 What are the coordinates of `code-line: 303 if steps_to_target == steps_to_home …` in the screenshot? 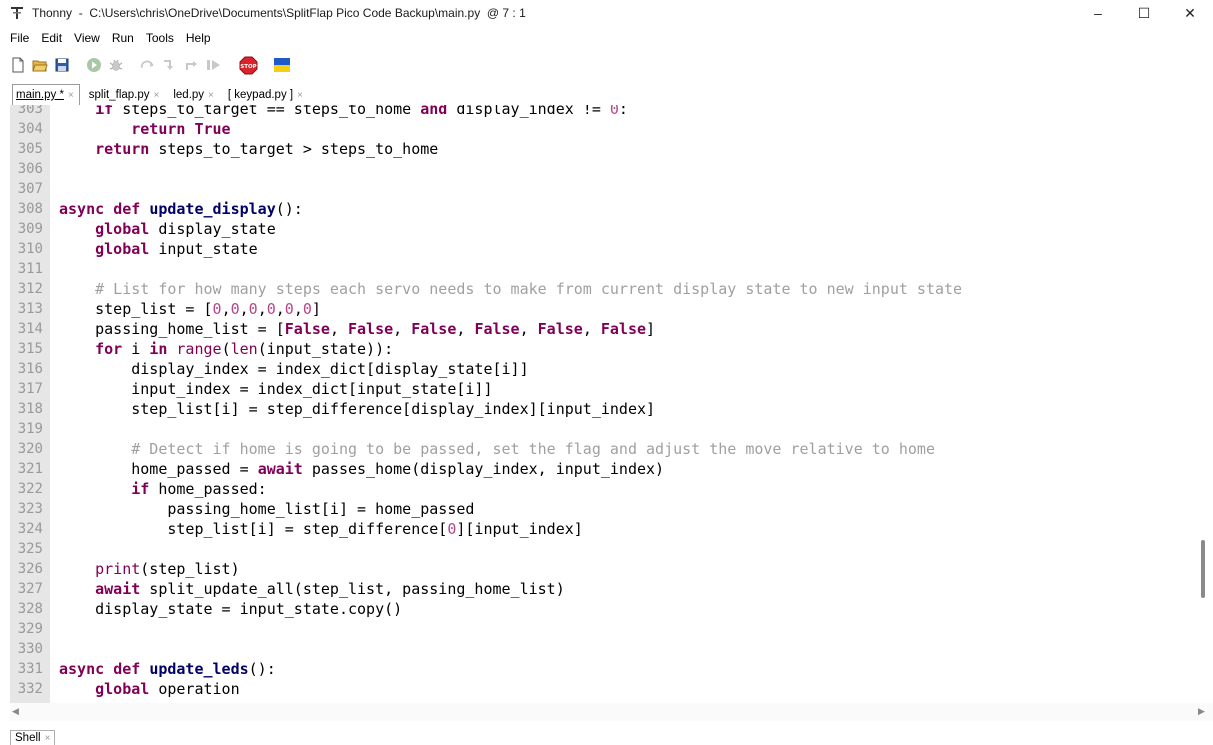 It's located at (602, 112).